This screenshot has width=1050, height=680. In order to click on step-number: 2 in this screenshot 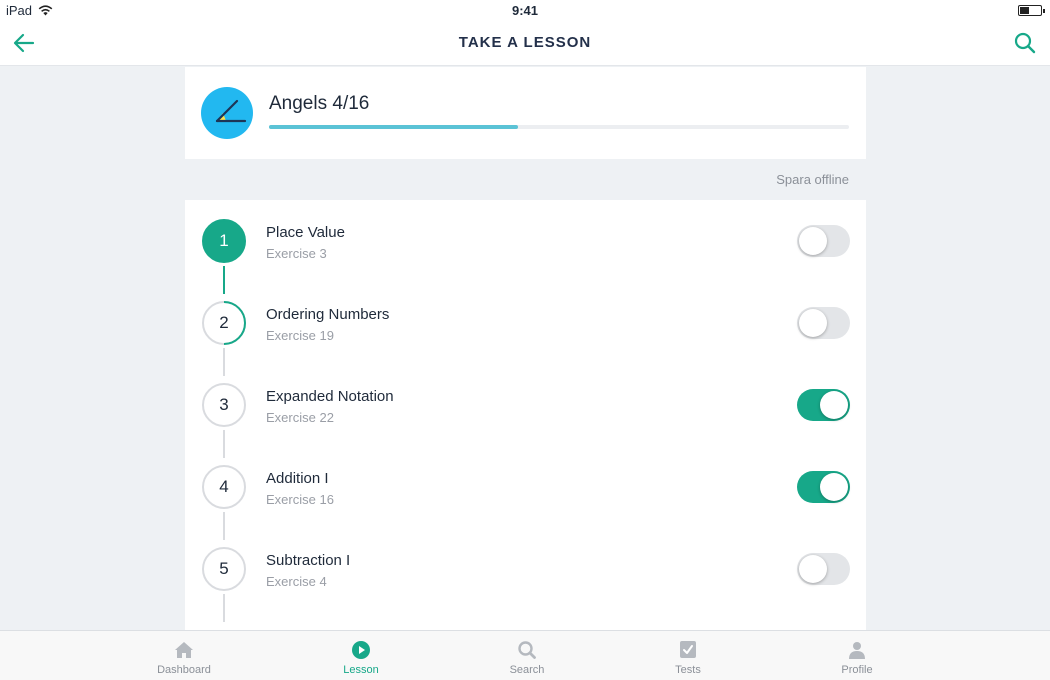, I will do `click(224, 323)`.